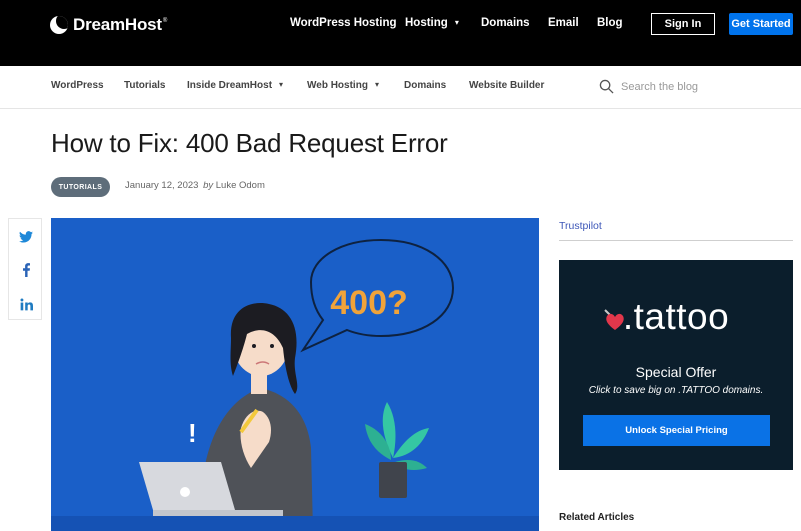 This screenshot has width=801, height=531. I want to click on nav-hosting: Hosting ▾, so click(432, 23).